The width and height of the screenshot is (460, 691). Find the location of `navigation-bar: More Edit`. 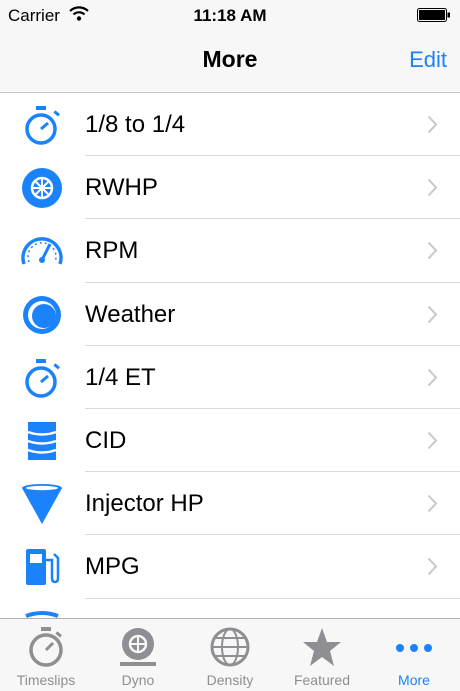

navigation-bar: More Edit is located at coordinates (230, 61).